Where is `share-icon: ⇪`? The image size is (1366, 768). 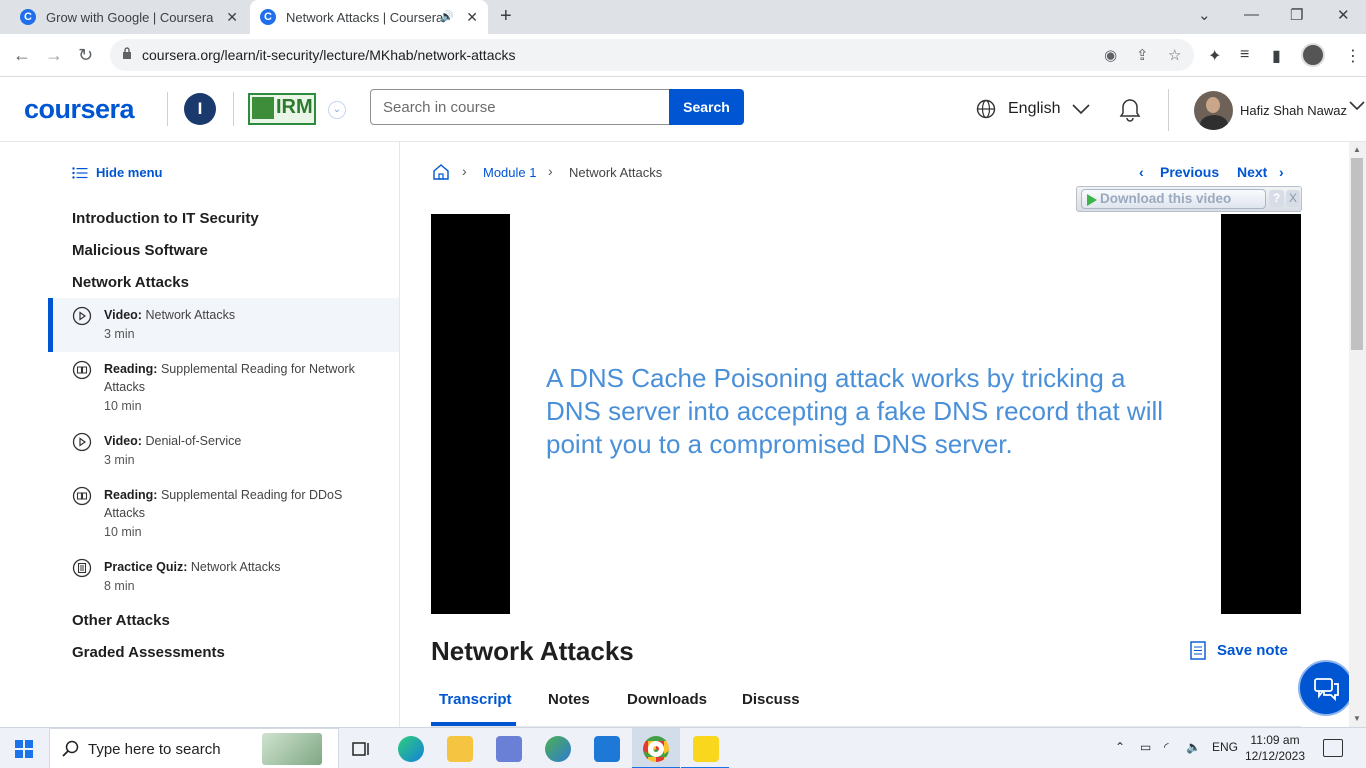
share-icon: ⇪ is located at coordinates (1142, 55).